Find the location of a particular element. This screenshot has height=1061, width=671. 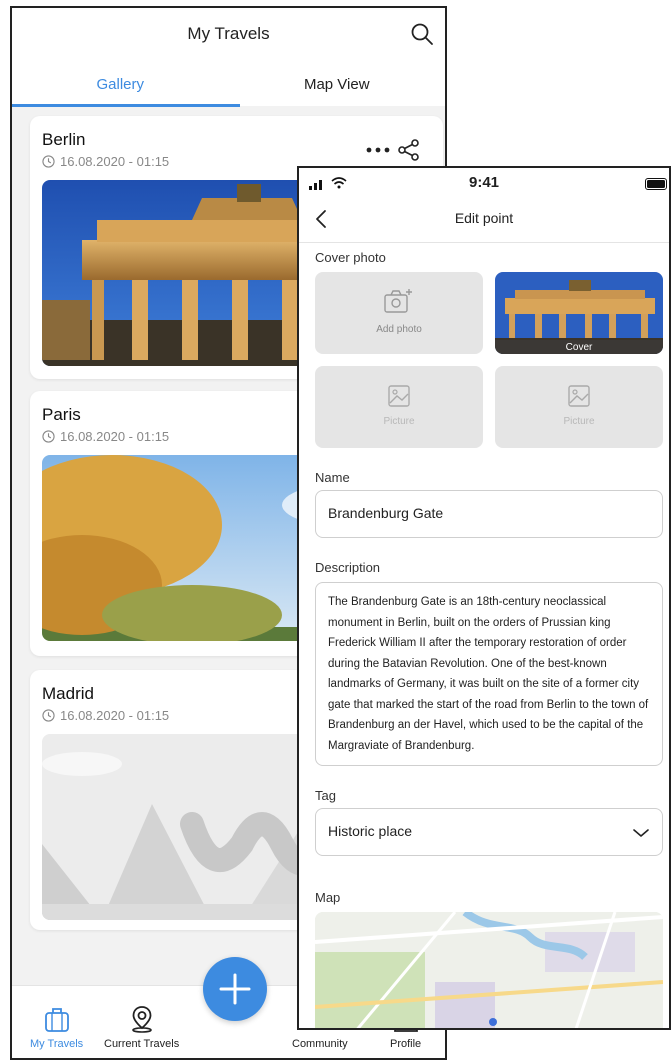

battery-icon is located at coordinates (656, 184).